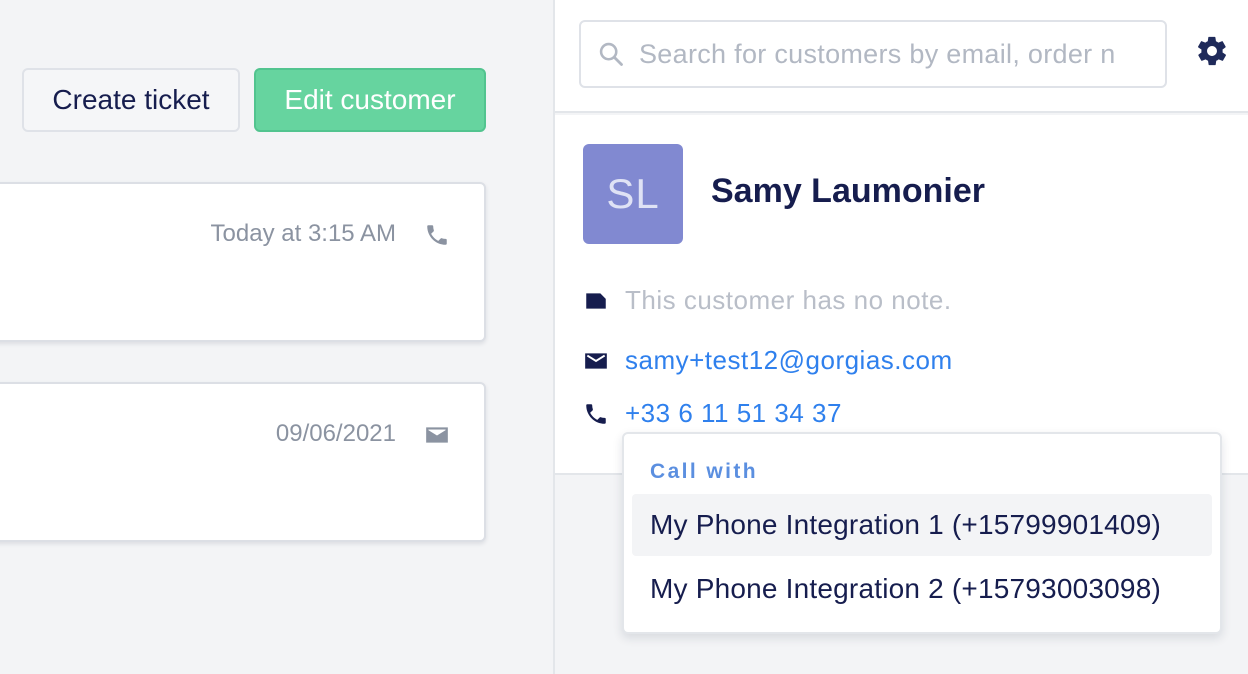 This screenshot has width=1248, height=674. I want to click on customer-phone-link: +33 6 11 51 34 37, so click(733, 413).